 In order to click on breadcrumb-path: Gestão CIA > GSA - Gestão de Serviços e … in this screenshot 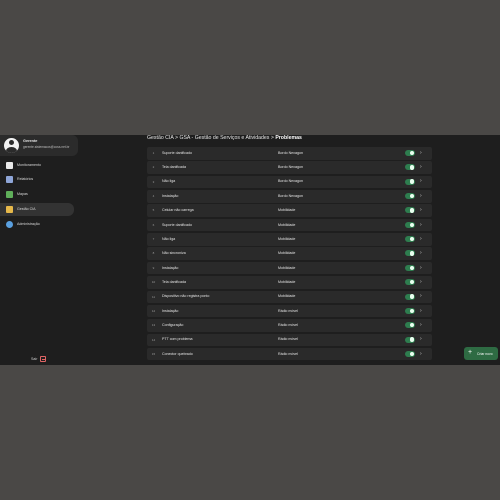, I will do `click(211, 138)`.